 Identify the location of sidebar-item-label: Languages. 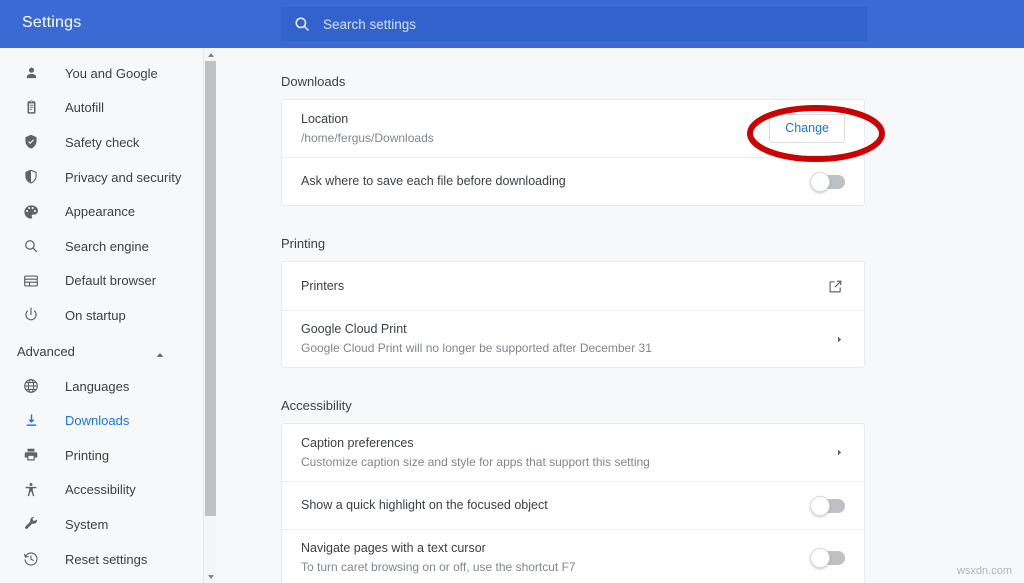
(97, 386).